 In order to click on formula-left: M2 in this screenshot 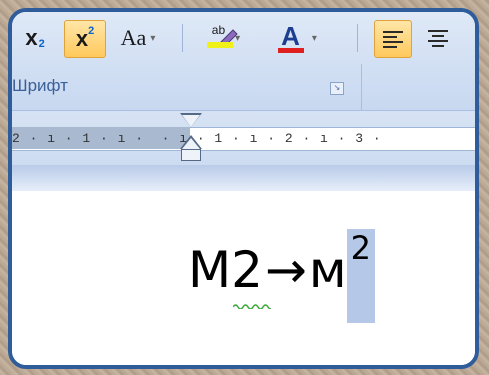, I will do `click(225, 270)`.